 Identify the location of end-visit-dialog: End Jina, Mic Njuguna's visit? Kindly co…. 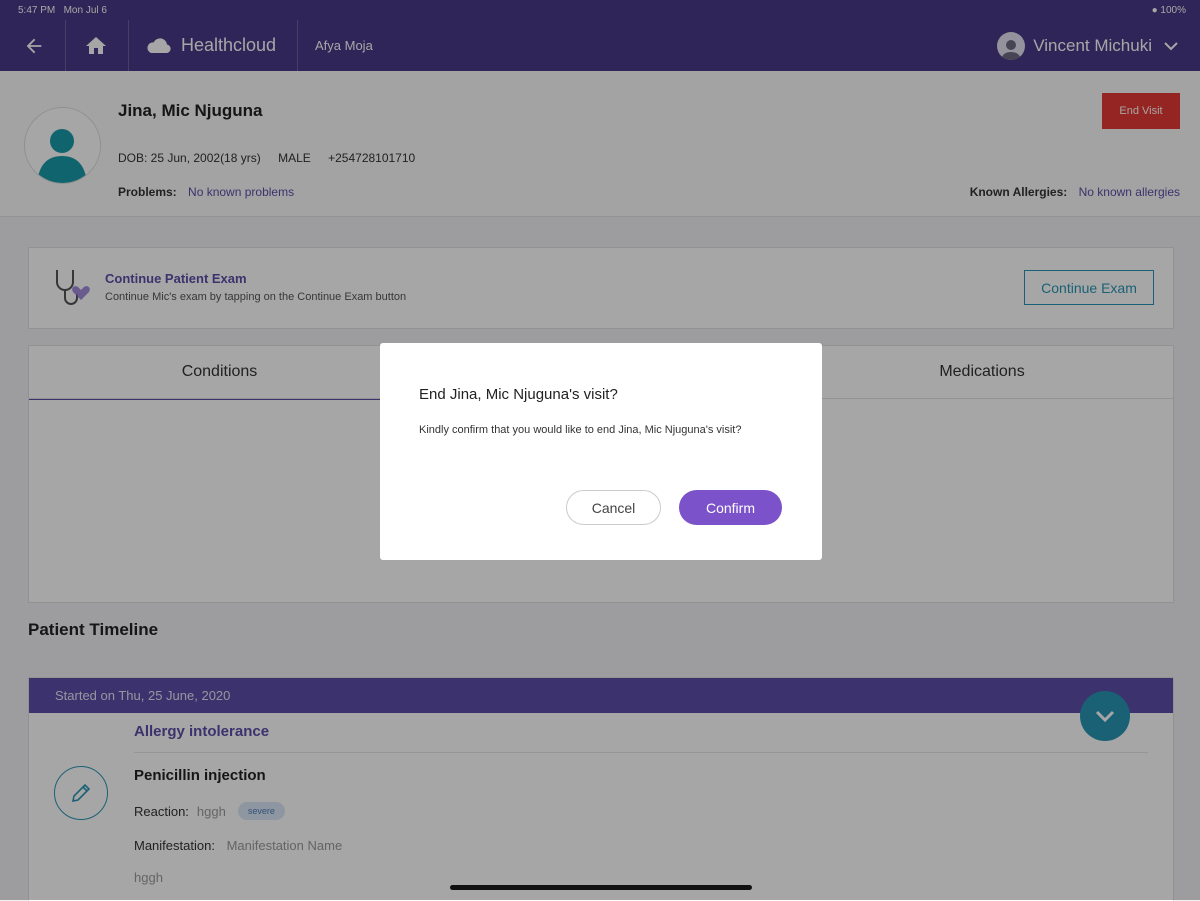
(601, 451).